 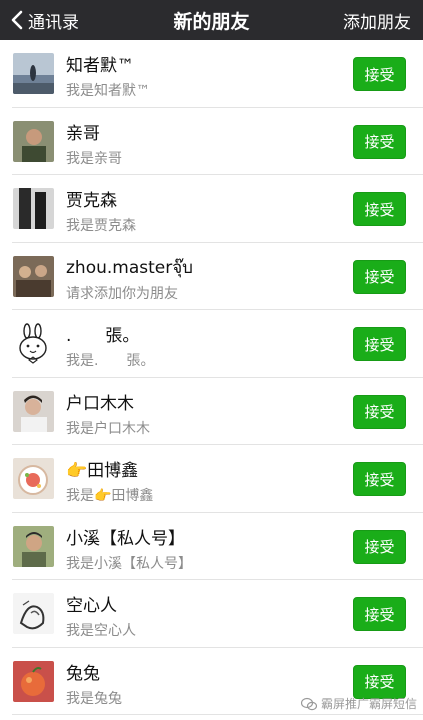 What do you see at coordinates (91, 606) in the screenshot?
I see `friend-name: 空心人` at bounding box center [91, 606].